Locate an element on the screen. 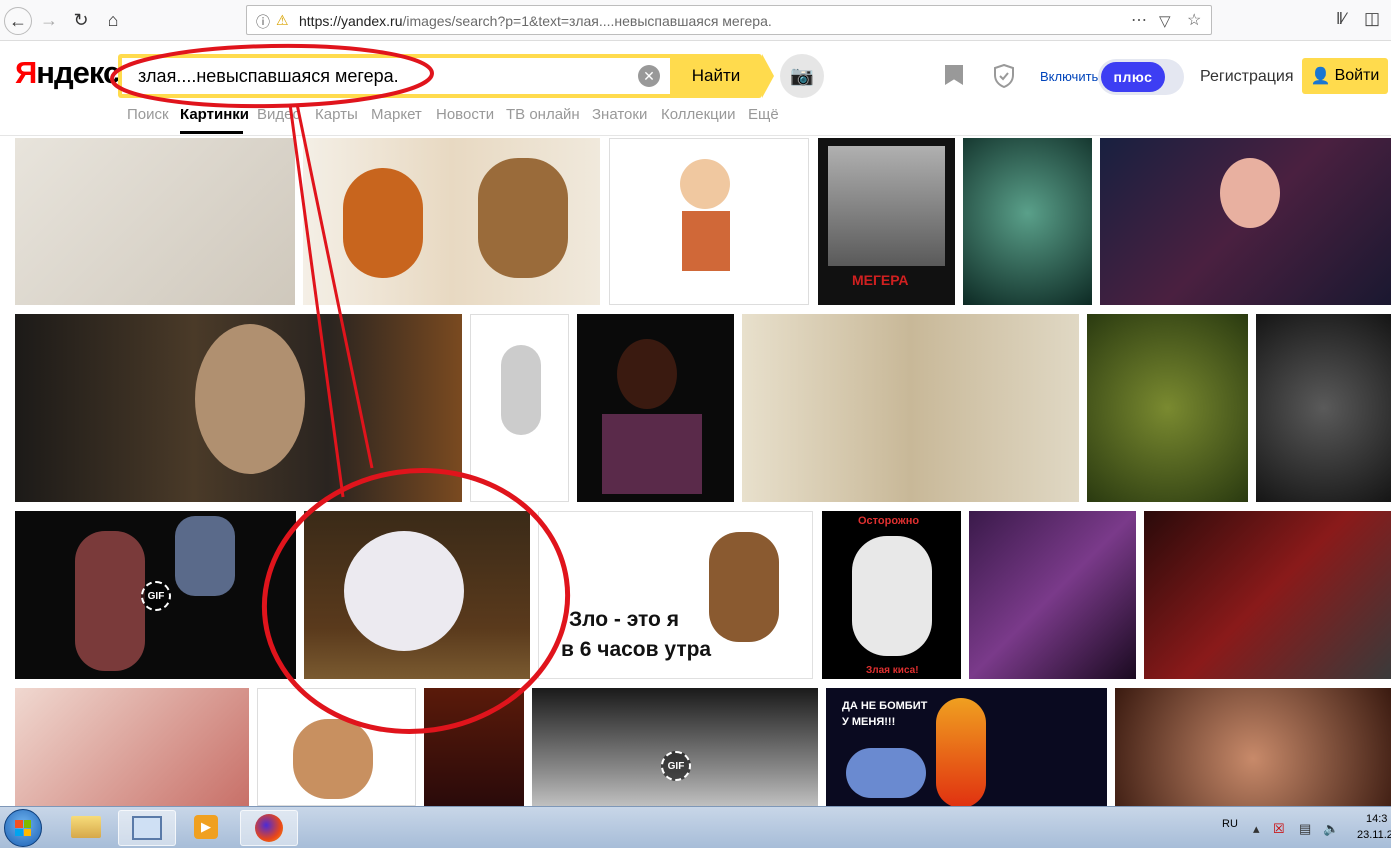  search-form: ✕ Найти is located at coordinates (440, 76).